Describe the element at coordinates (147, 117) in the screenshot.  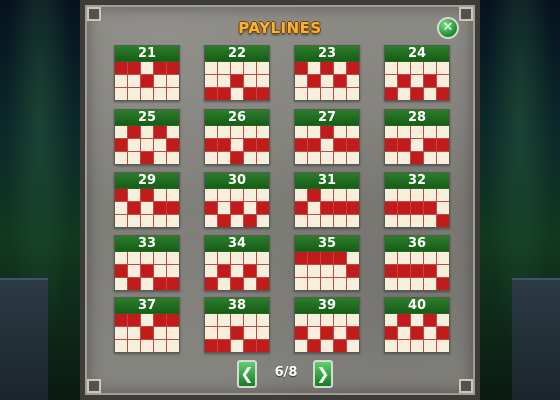
I see `payline-number: 25` at that location.